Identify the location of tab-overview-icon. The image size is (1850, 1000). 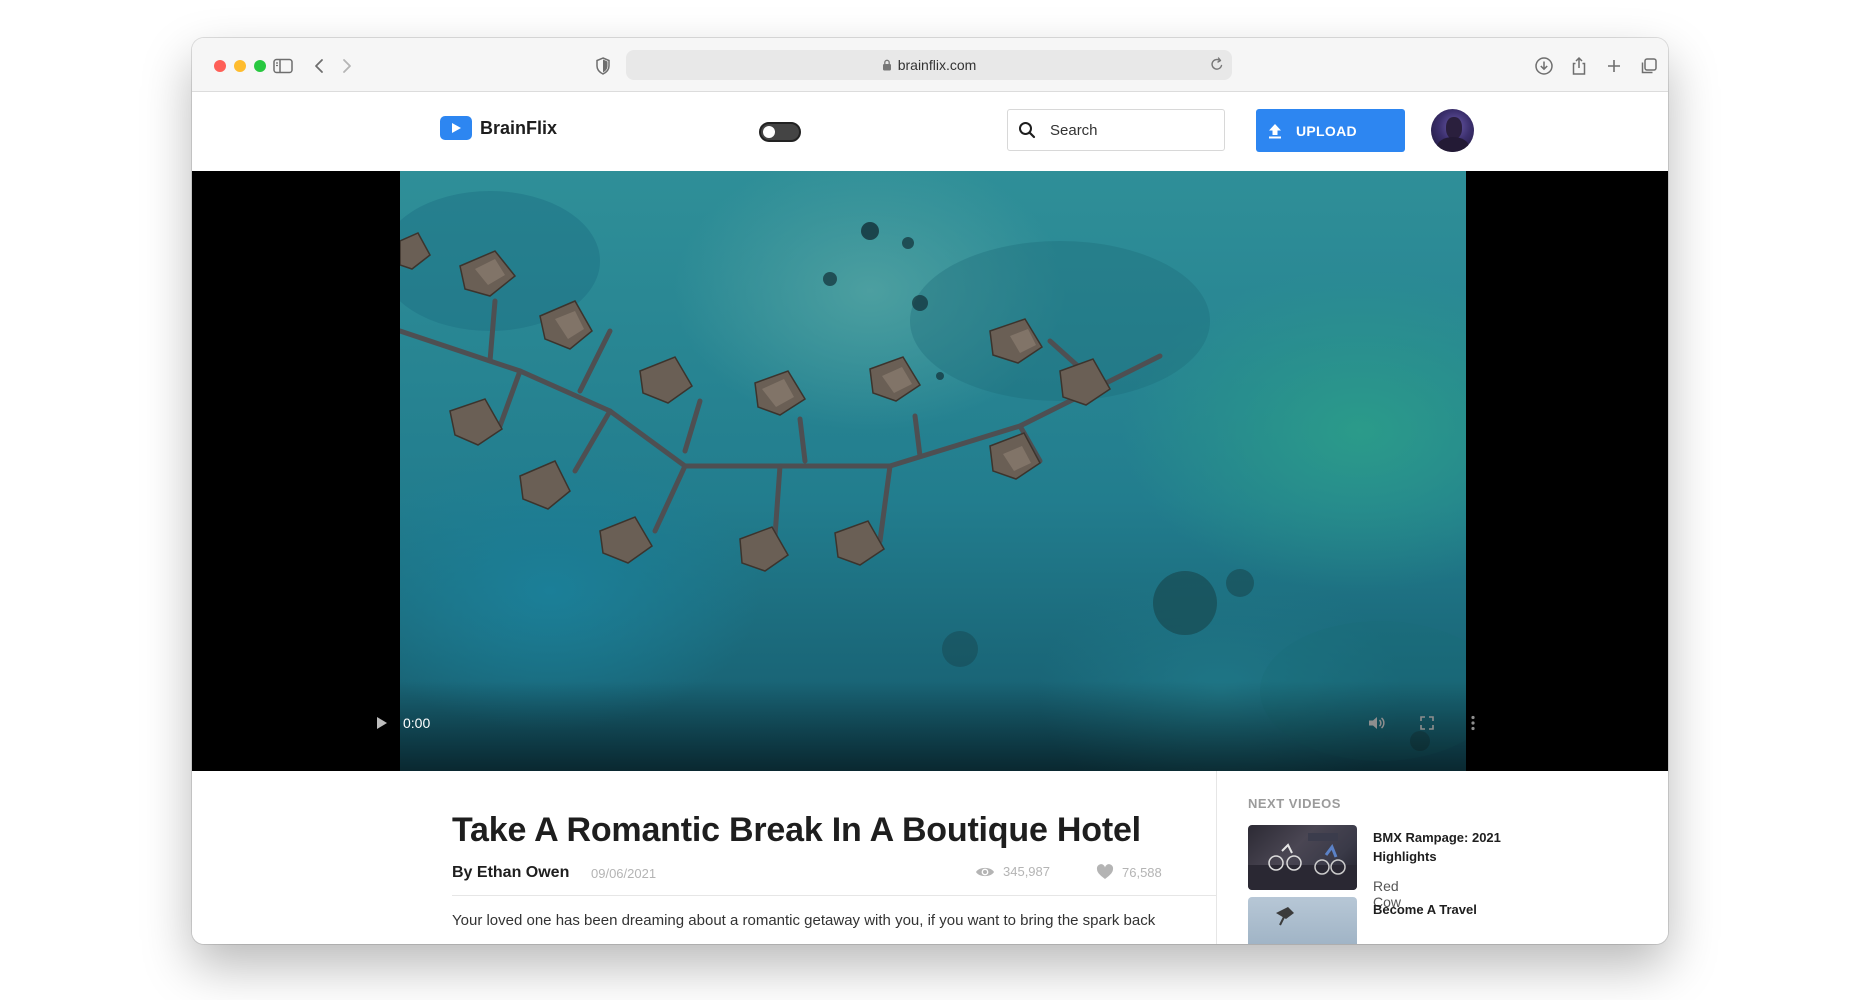
(1649, 66).